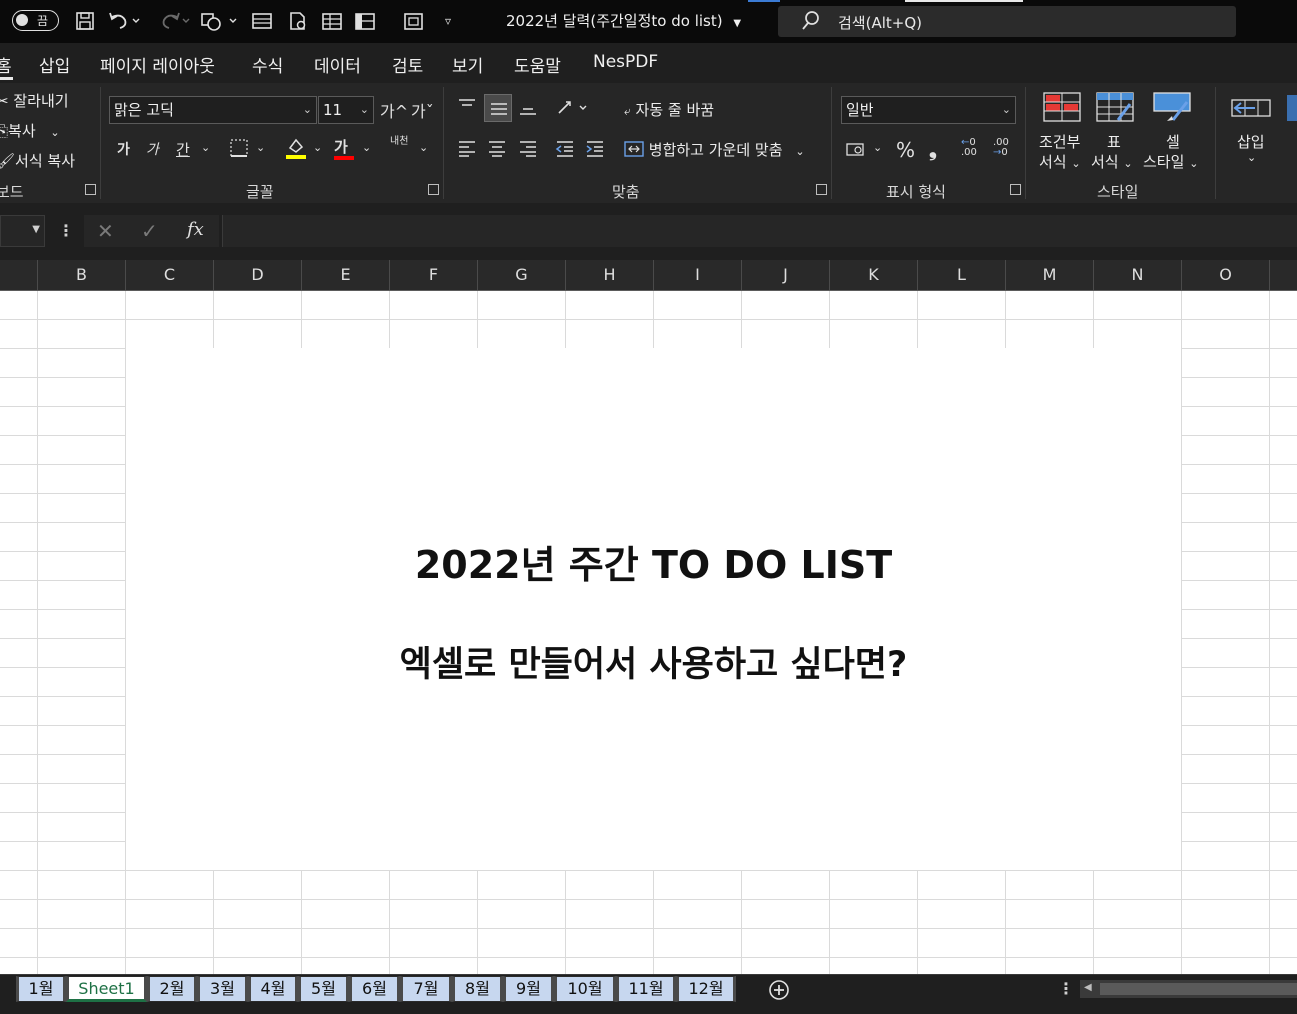  I want to click on sheet-tab-nov: 11월, so click(646, 989).